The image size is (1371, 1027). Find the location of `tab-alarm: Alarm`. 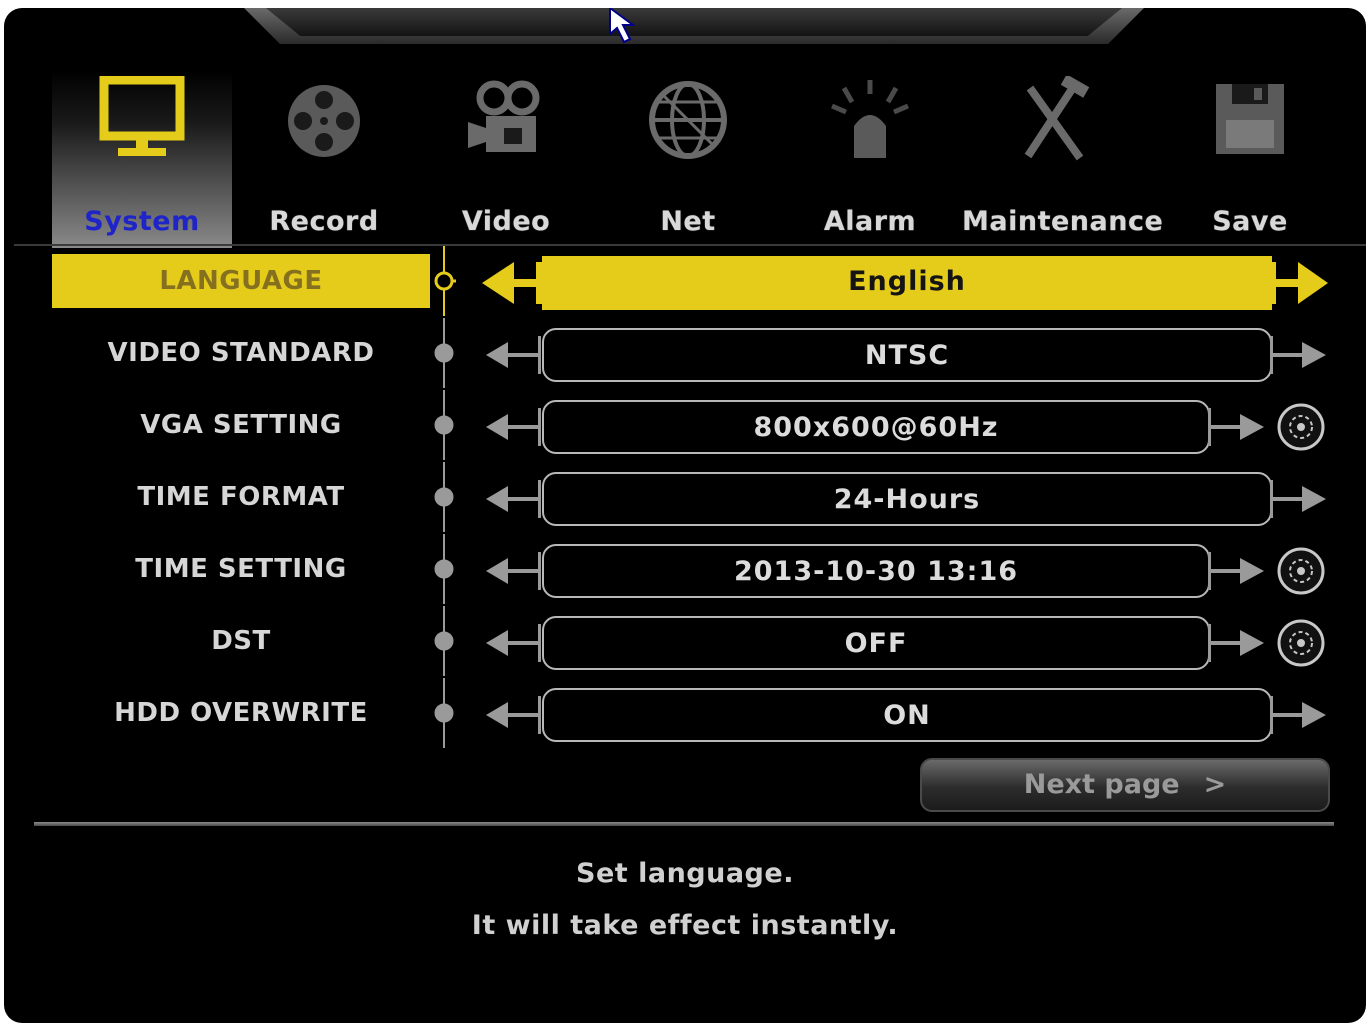

tab-alarm: Alarm is located at coordinates (870, 159).